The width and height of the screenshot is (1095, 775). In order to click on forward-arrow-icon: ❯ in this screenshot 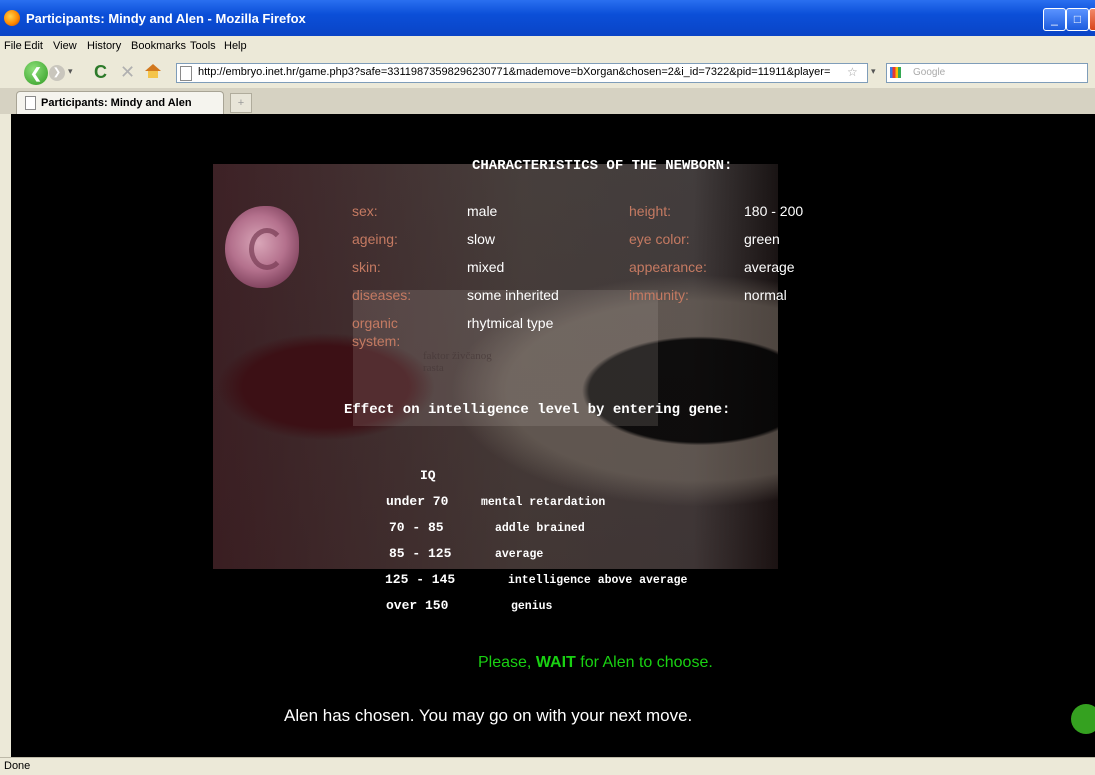, I will do `click(57, 73)`.